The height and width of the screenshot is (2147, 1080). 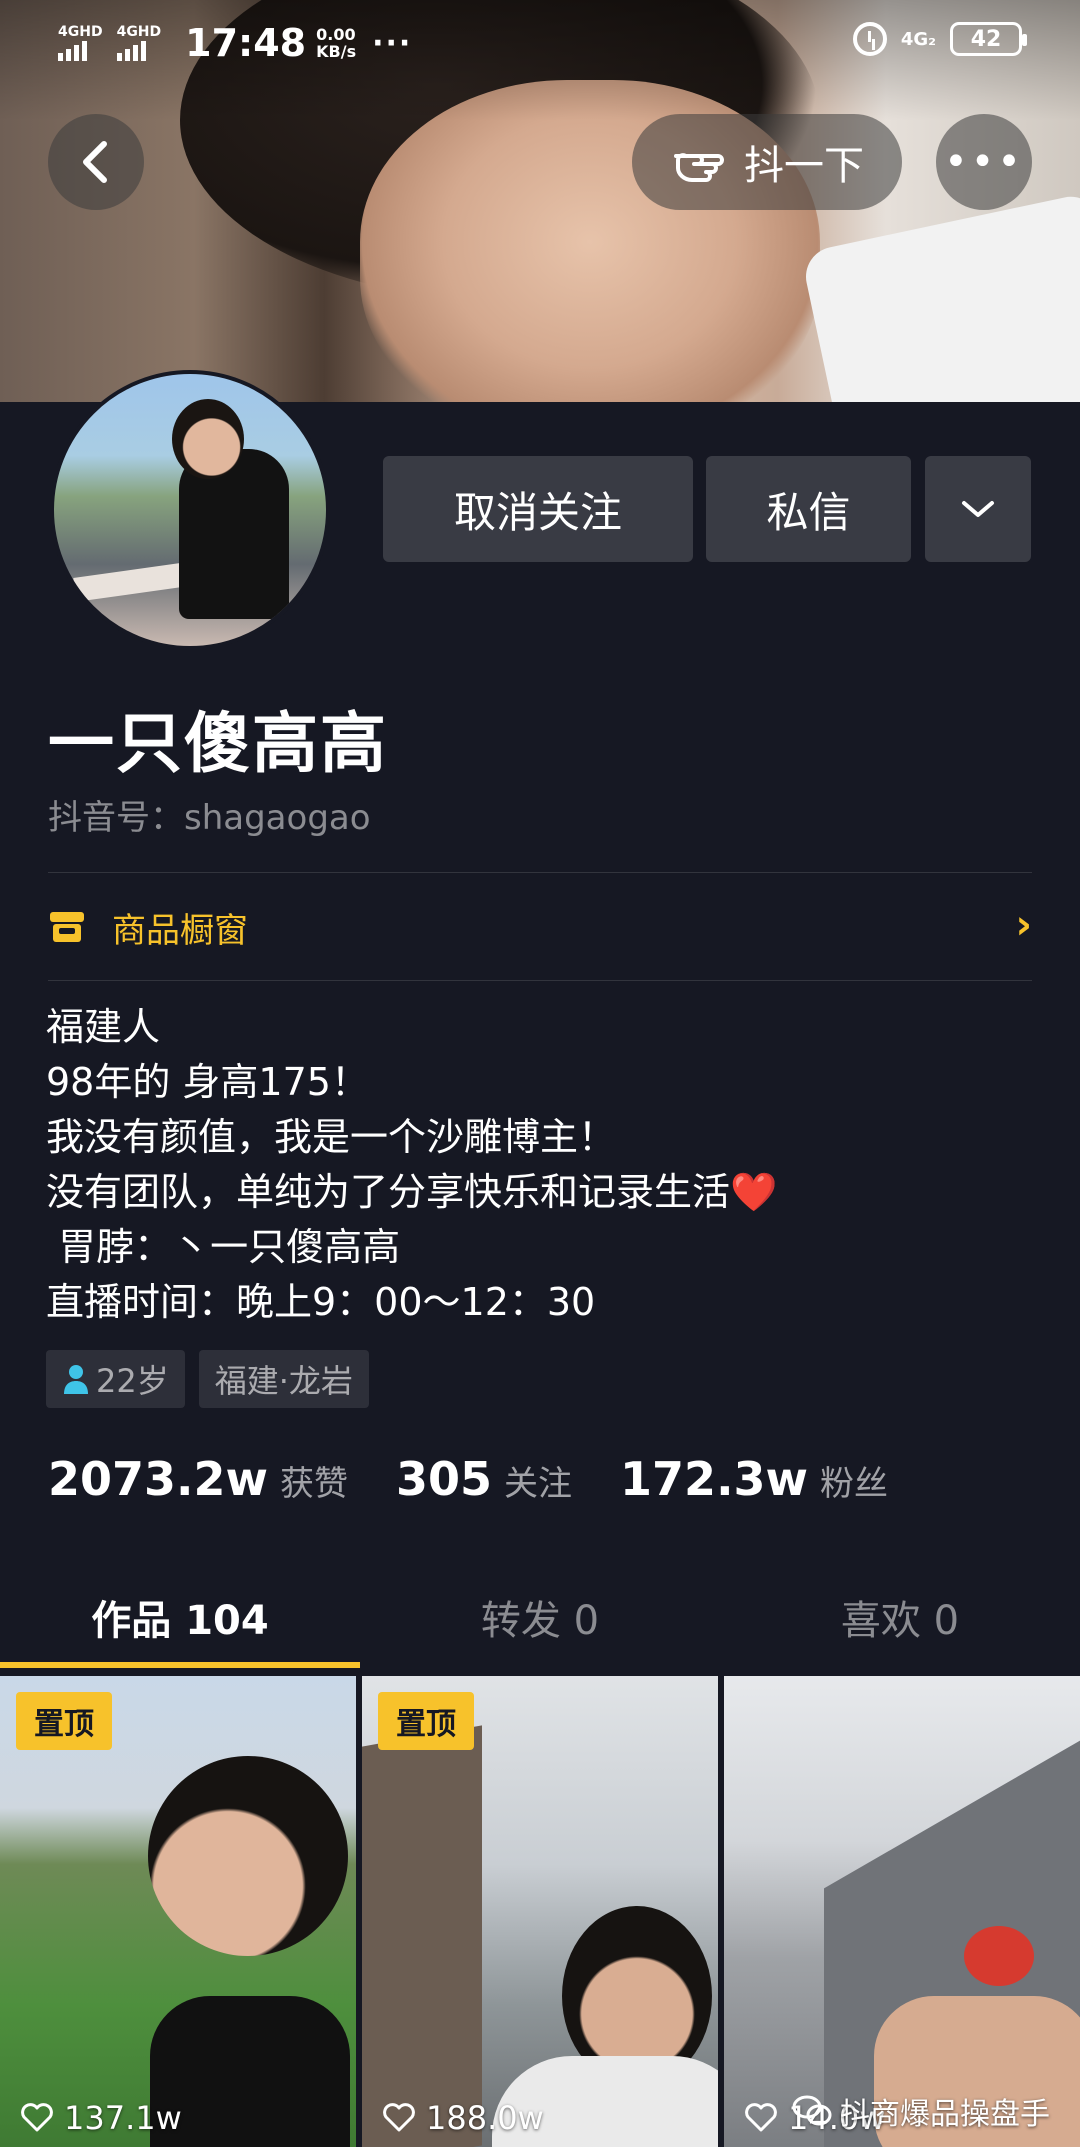 What do you see at coordinates (314, 1484) in the screenshot?
I see `likes-label: 获赞` at bounding box center [314, 1484].